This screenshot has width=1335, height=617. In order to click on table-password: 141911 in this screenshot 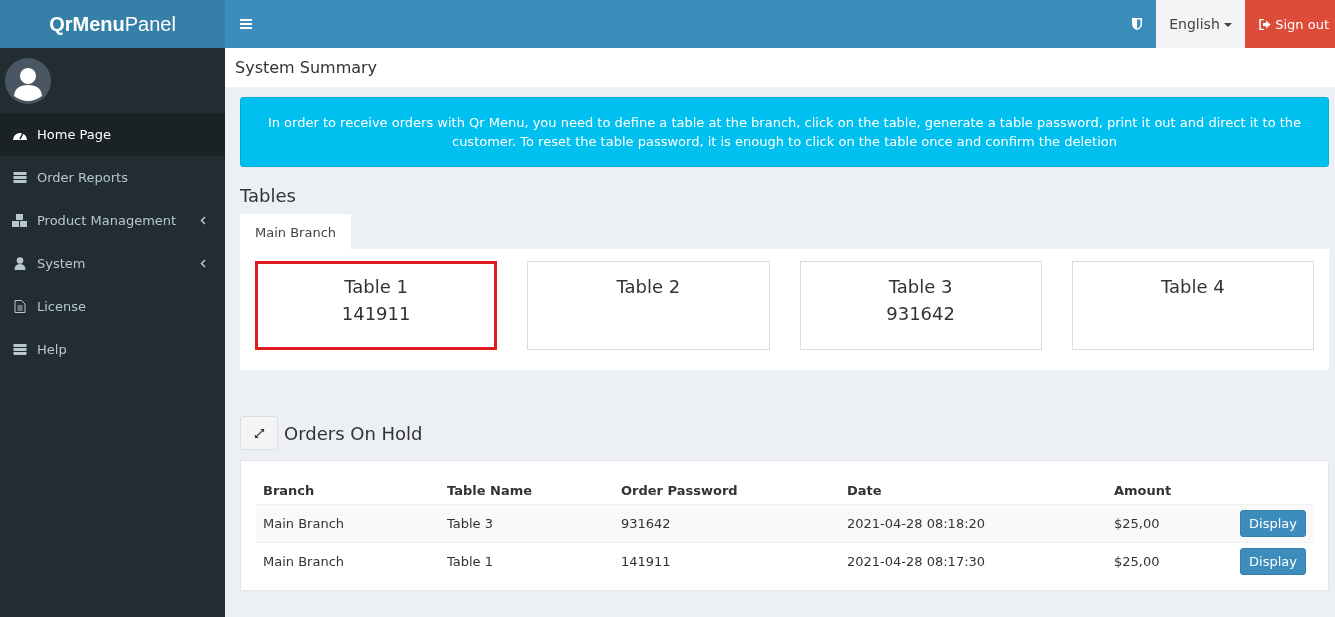, I will do `click(376, 313)`.